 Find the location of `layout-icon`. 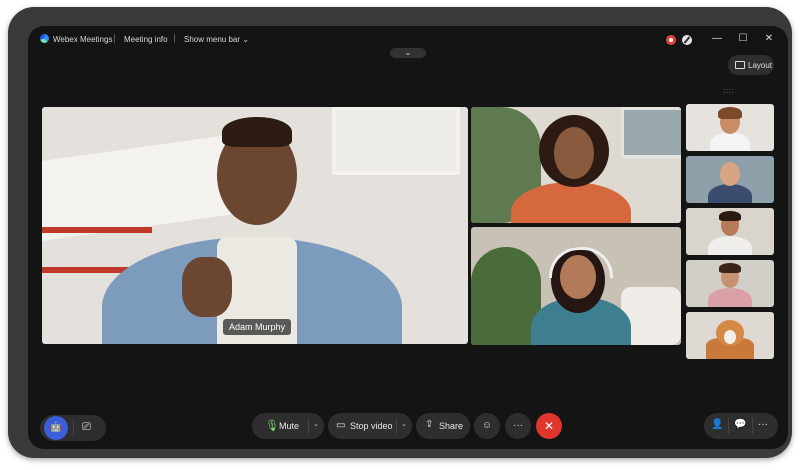

layout-icon is located at coordinates (740, 65).